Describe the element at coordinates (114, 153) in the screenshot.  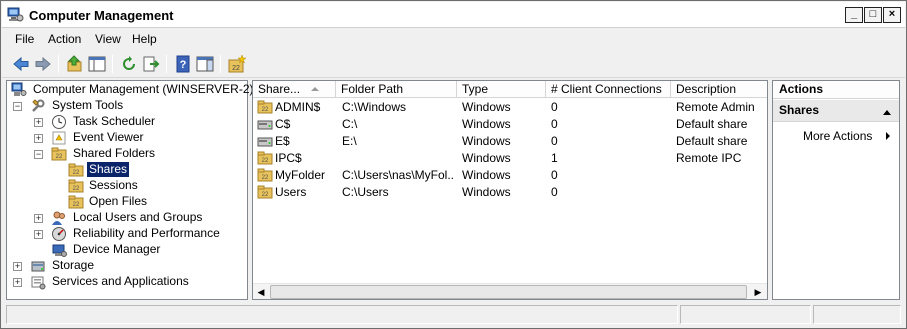
I see `tree-label: Shared Folders` at that location.